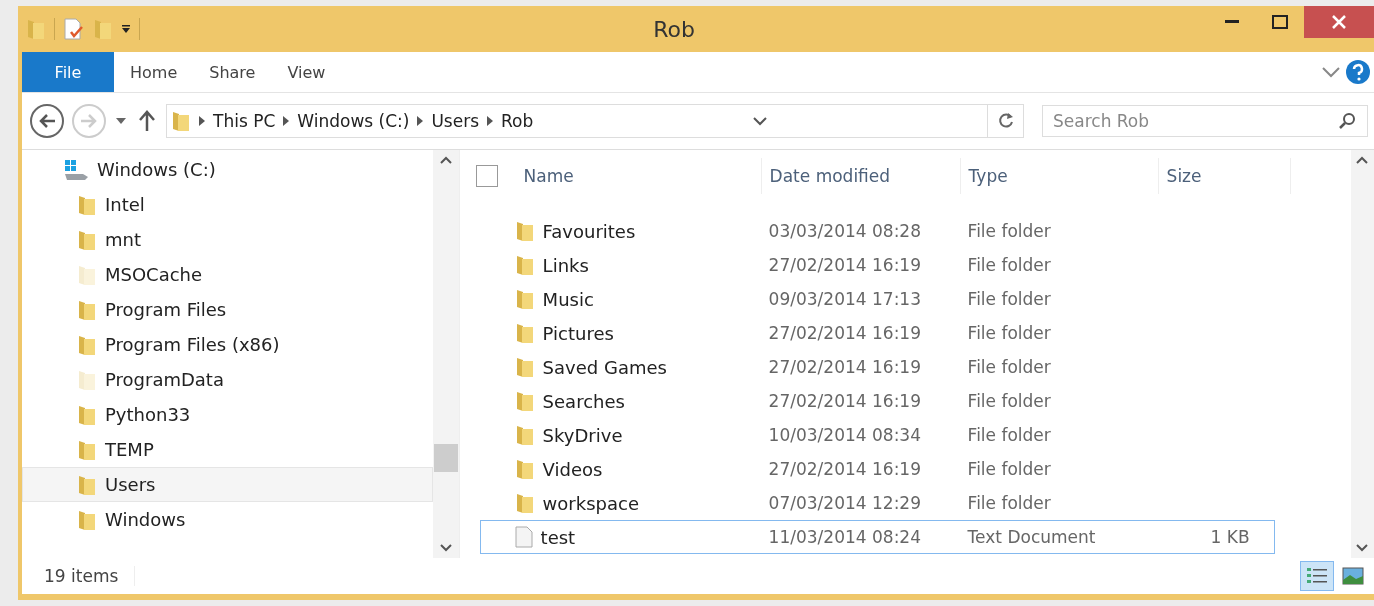 The width and height of the screenshot is (1374, 606). I want to click on column-header: Type, so click(1059, 176).